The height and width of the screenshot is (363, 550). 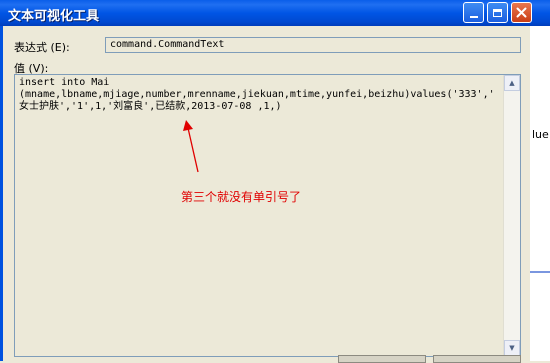 I want to click on background-window: lue, so click(x=540, y=193).